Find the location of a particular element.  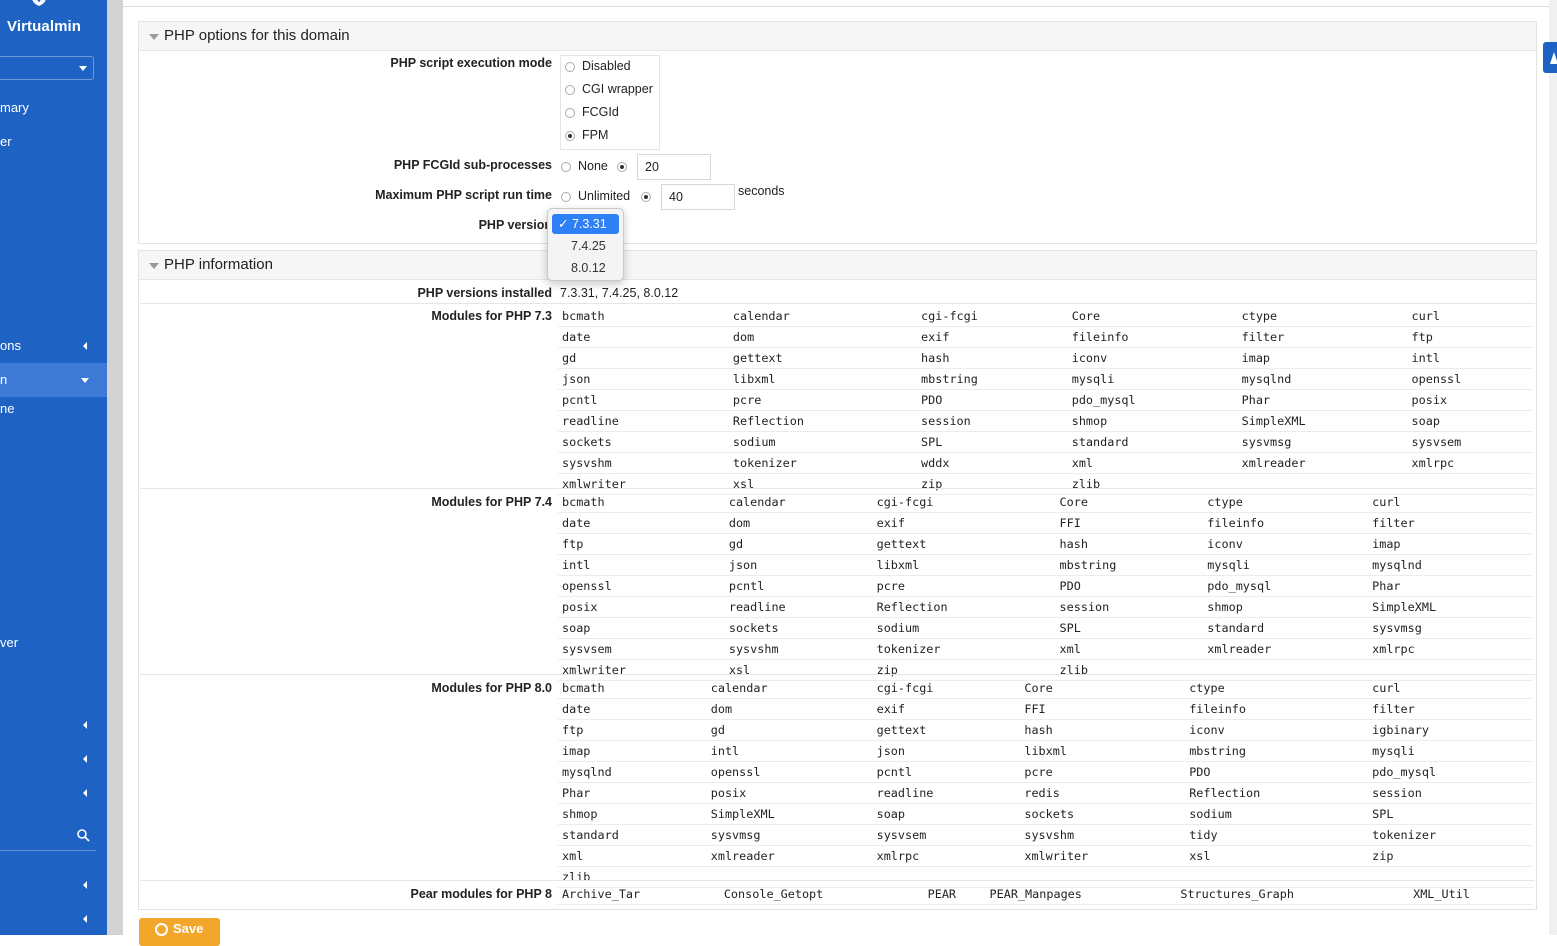

exec-mode-cgi-label: CGI wrapper is located at coordinates (617, 89).